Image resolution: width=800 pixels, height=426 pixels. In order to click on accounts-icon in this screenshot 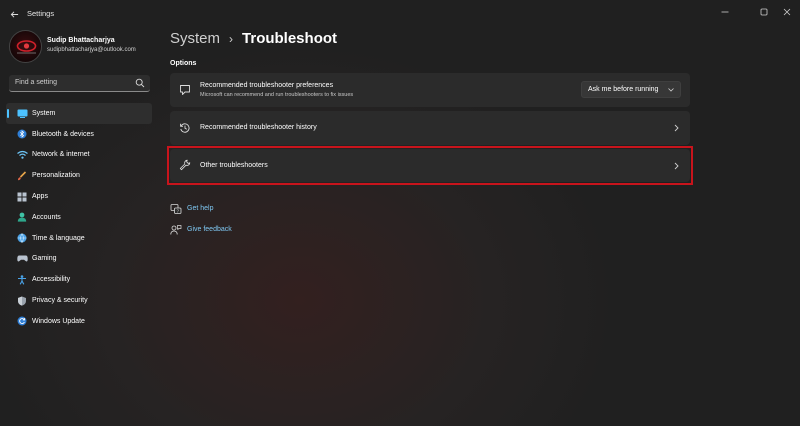, I will do `click(22, 217)`.